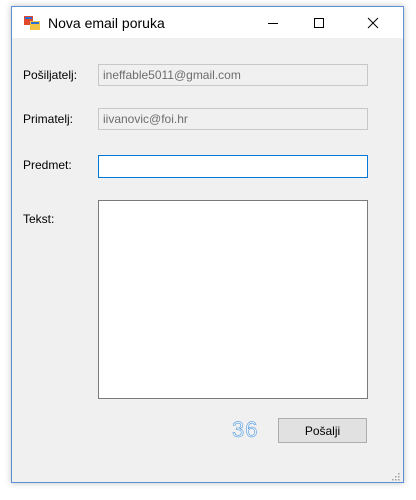 The width and height of the screenshot is (416, 500). I want to click on title-bar: Nova email poruka, so click(207, 22).